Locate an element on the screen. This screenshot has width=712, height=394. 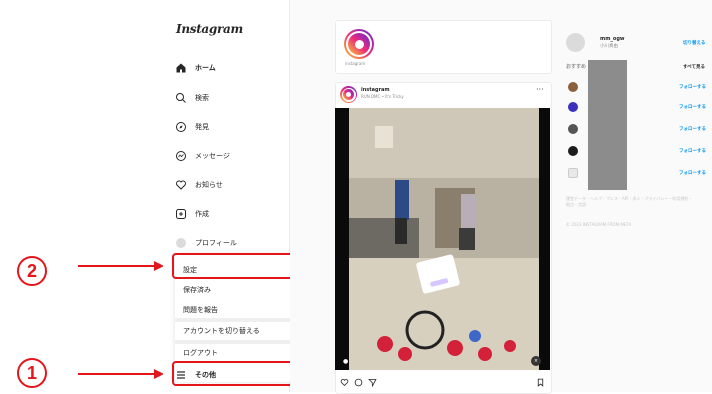
avatar-icon is located at coordinates (181, 243).